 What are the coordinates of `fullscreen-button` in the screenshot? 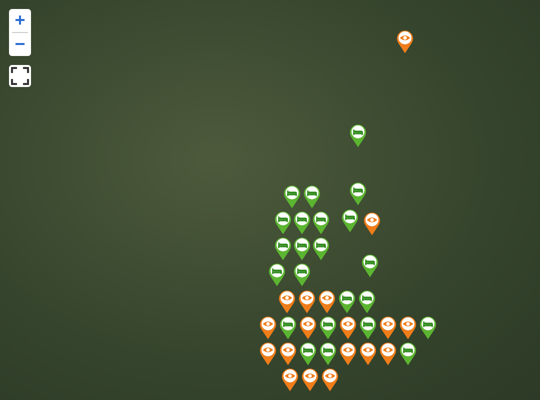 It's located at (20, 76).